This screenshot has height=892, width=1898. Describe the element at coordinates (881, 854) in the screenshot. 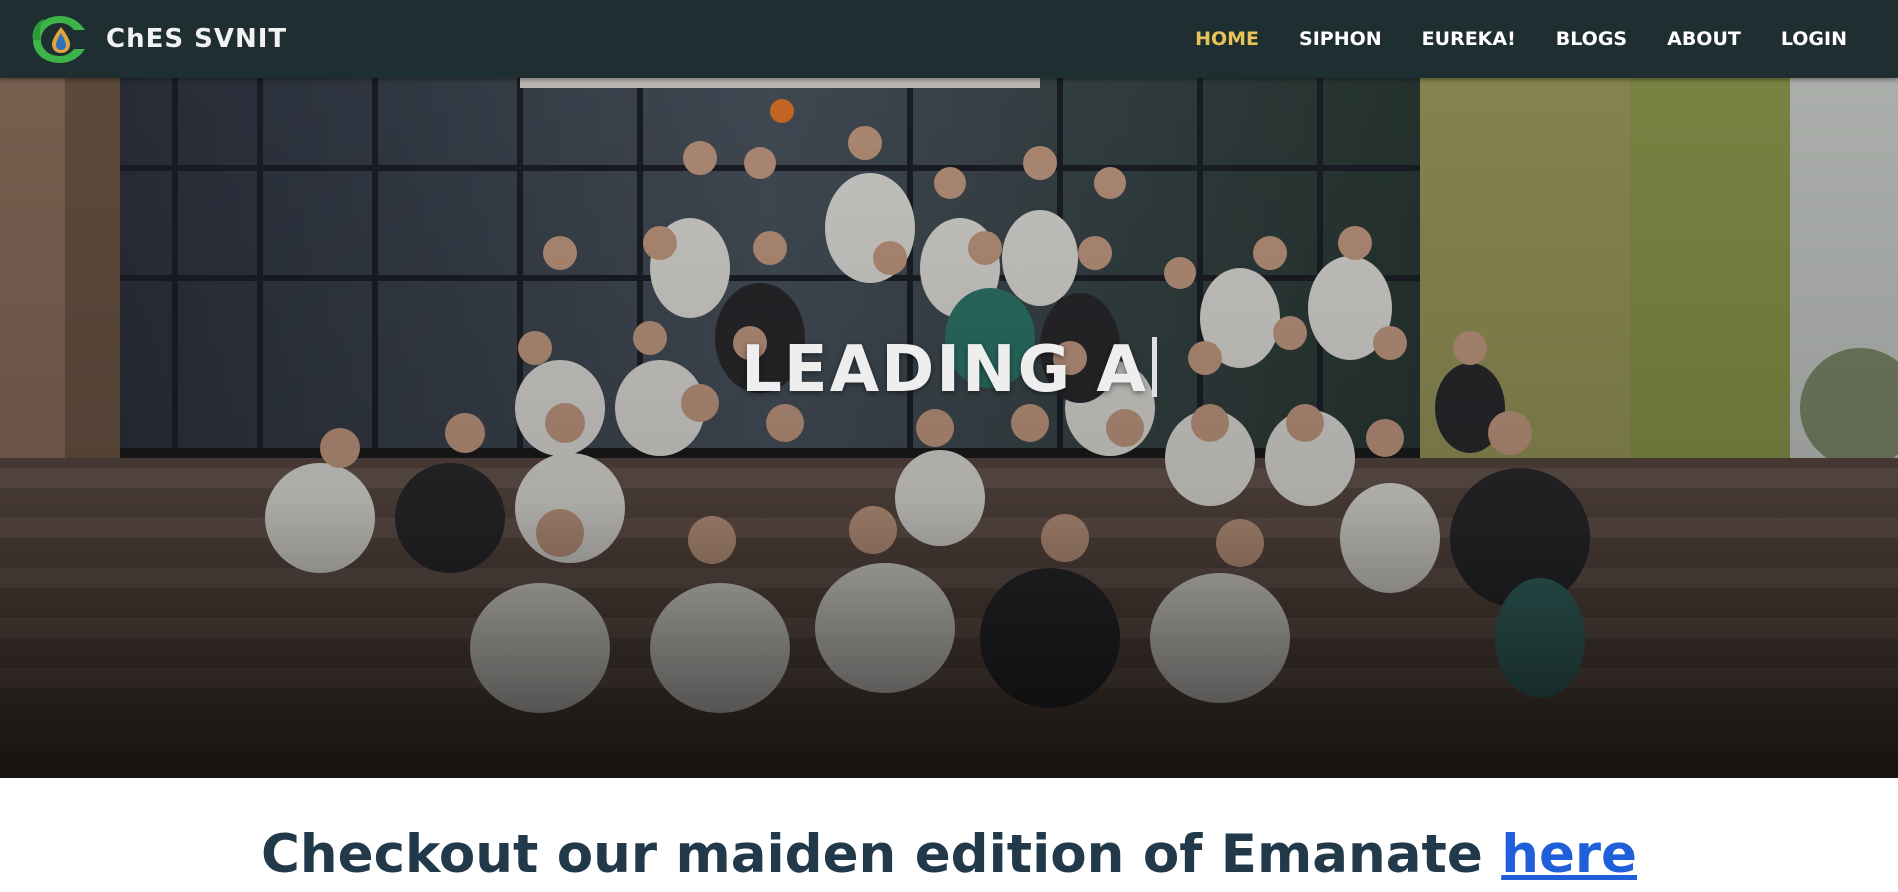

I see `announcement-text: Checkout our maiden edition of Emanate` at that location.